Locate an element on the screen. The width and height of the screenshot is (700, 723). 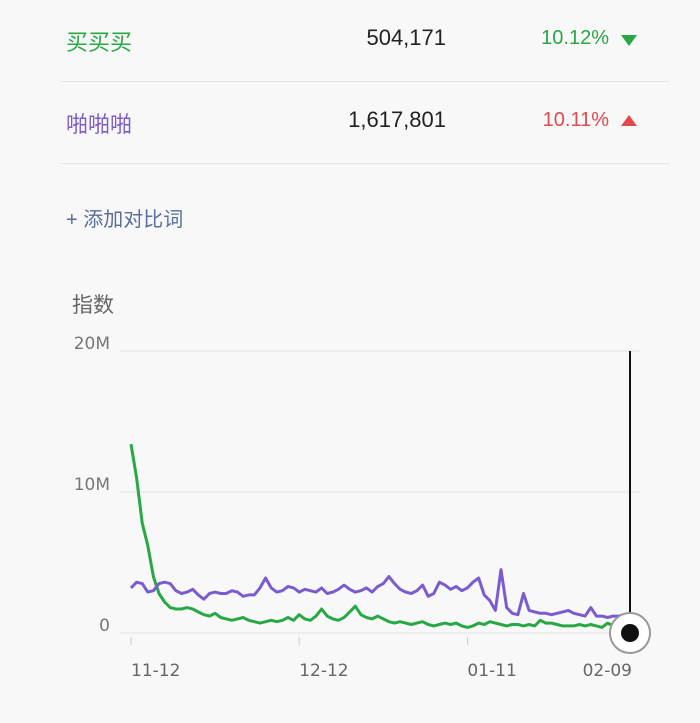
add-compare-button: + 添加对比词 is located at coordinates (124, 217).